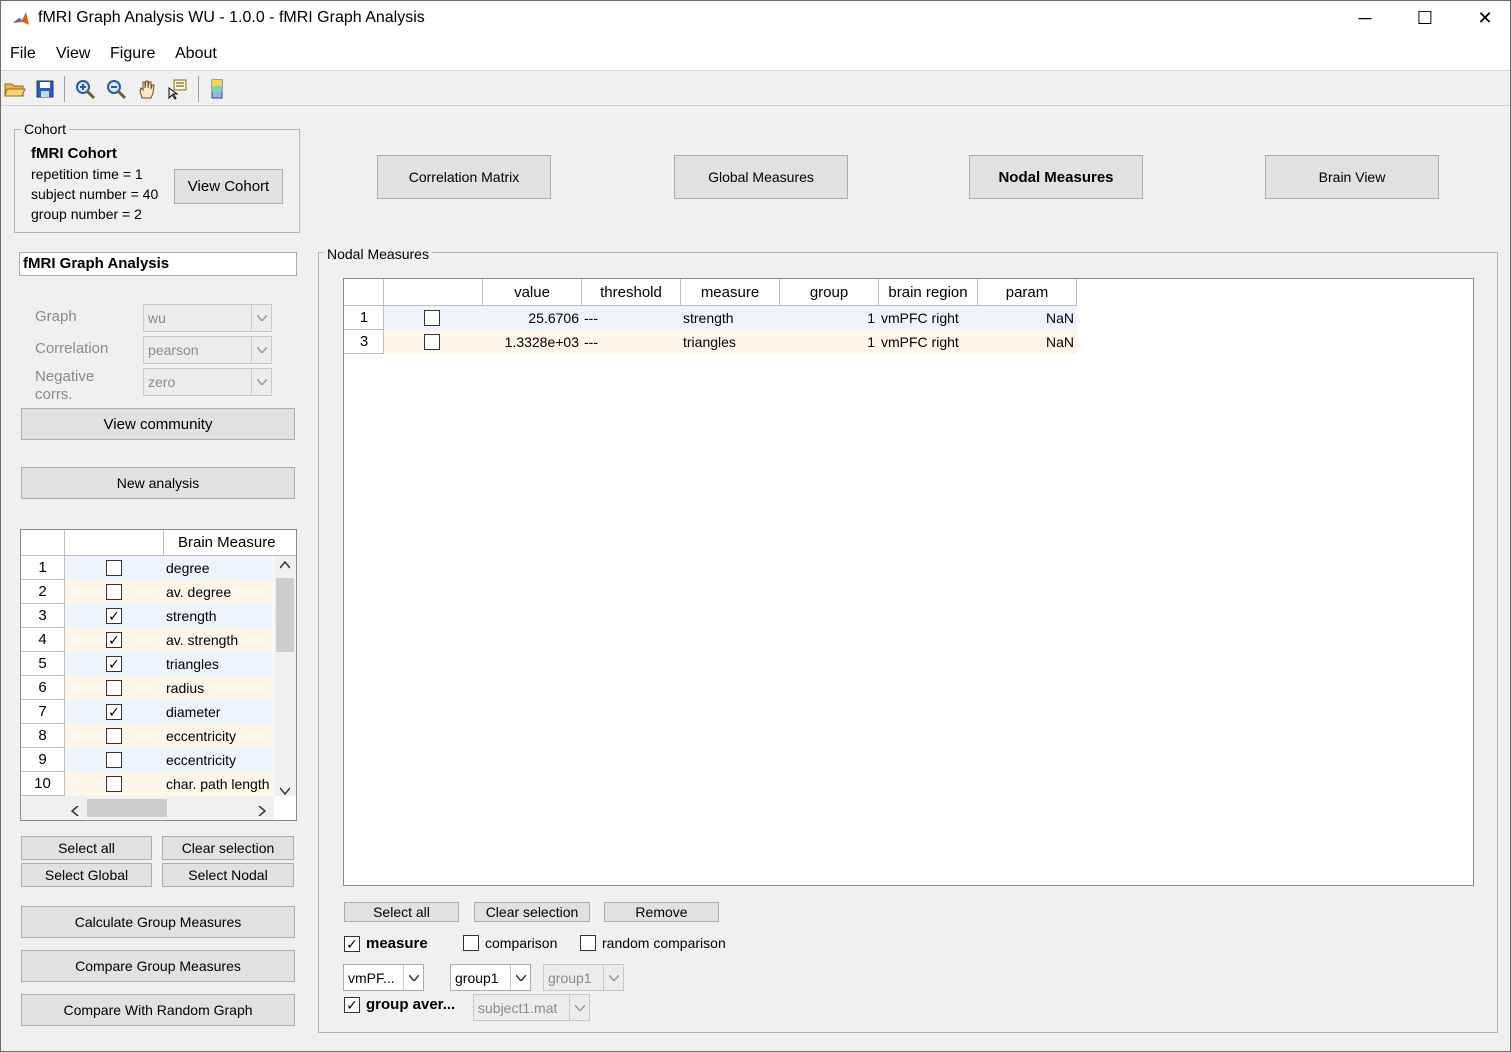 The width and height of the screenshot is (1511, 1052). Describe the element at coordinates (1056, 177) in the screenshot. I see `nodal-measures-button: Nodal Measures` at that location.